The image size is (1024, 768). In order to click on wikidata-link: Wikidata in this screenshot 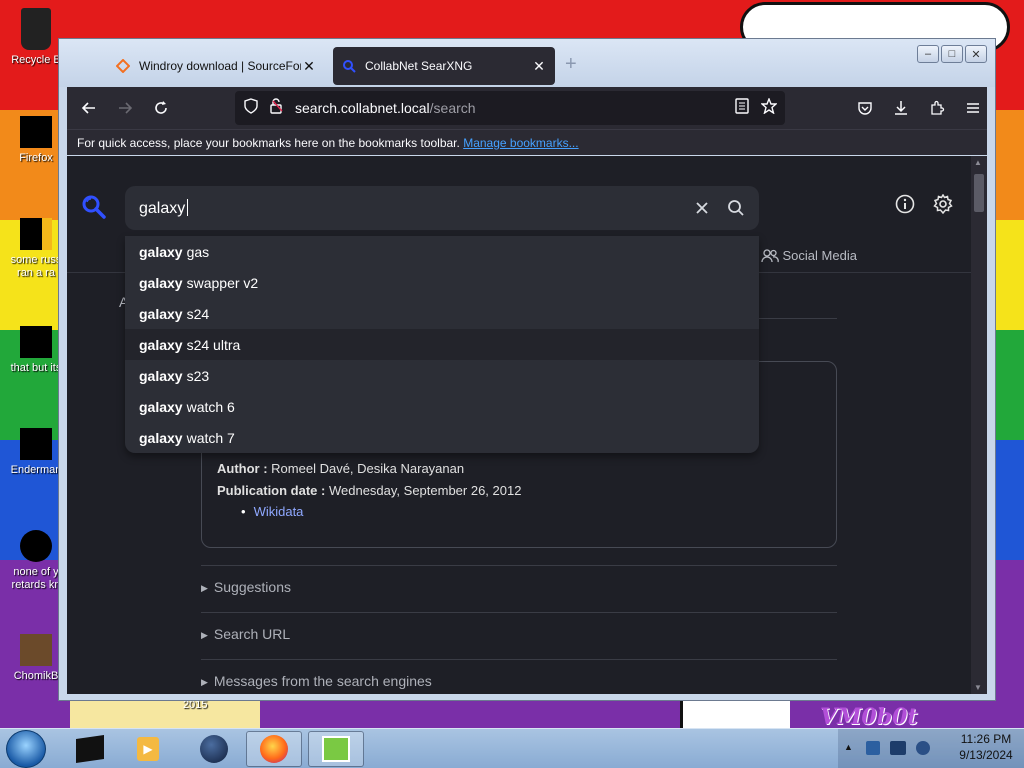, I will do `click(272, 511)`.